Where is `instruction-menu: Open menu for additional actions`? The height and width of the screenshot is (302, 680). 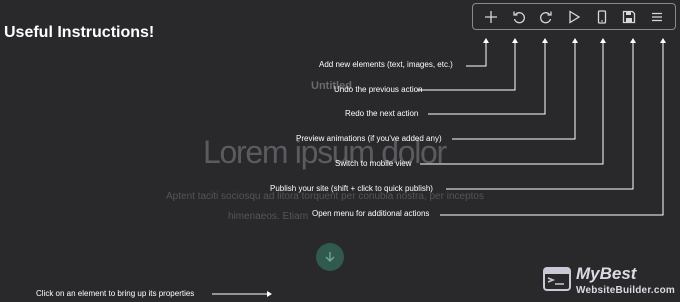
instruction-menu: Open menu for additional actions is located at coordinates (371, 213).